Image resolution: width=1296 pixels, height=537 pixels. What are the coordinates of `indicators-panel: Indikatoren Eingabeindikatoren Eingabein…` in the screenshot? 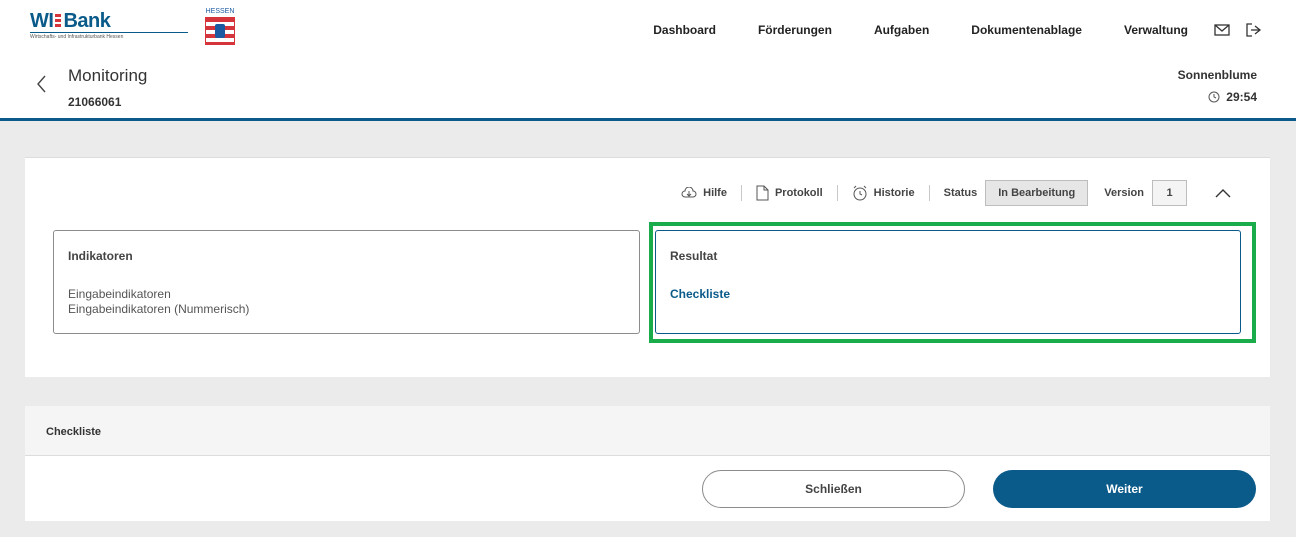 It's located at (346, 282).